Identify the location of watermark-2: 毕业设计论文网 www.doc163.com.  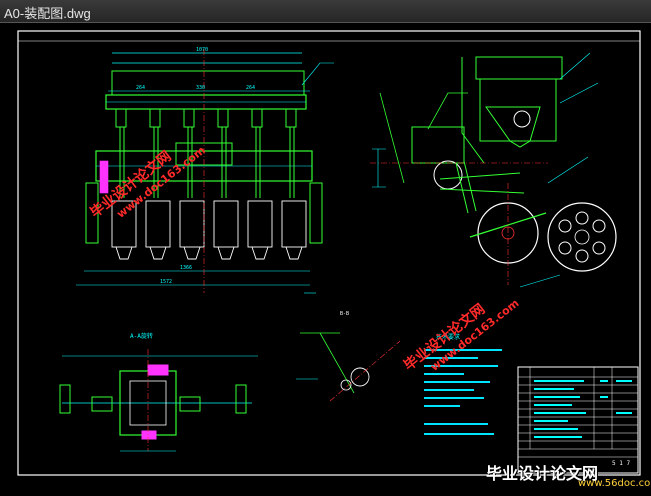
(461, 336).